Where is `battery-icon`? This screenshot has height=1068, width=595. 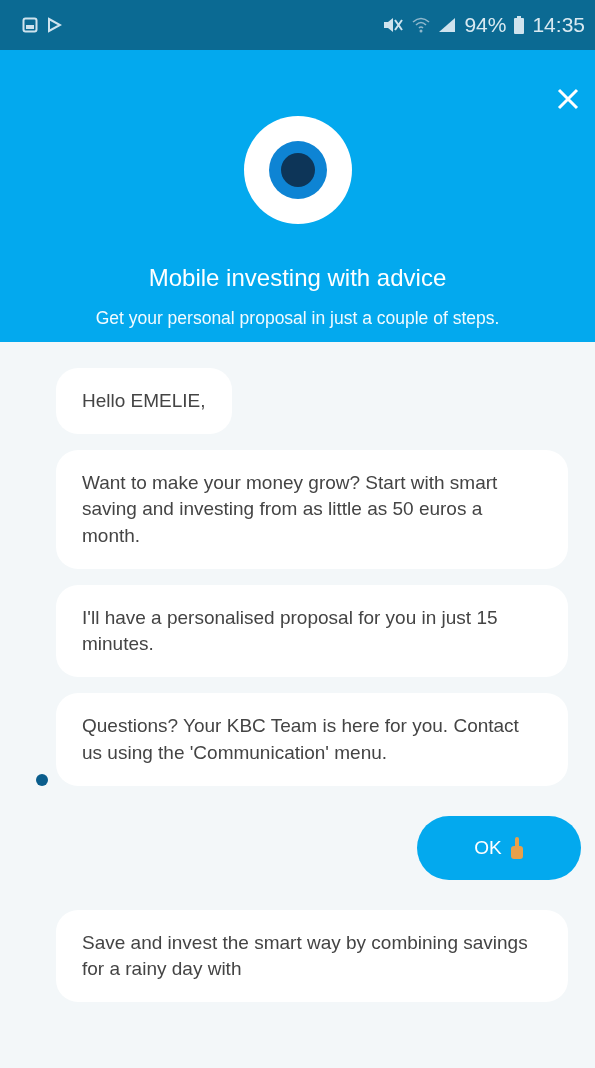 battery-icon is located at coordinates (519, 25).